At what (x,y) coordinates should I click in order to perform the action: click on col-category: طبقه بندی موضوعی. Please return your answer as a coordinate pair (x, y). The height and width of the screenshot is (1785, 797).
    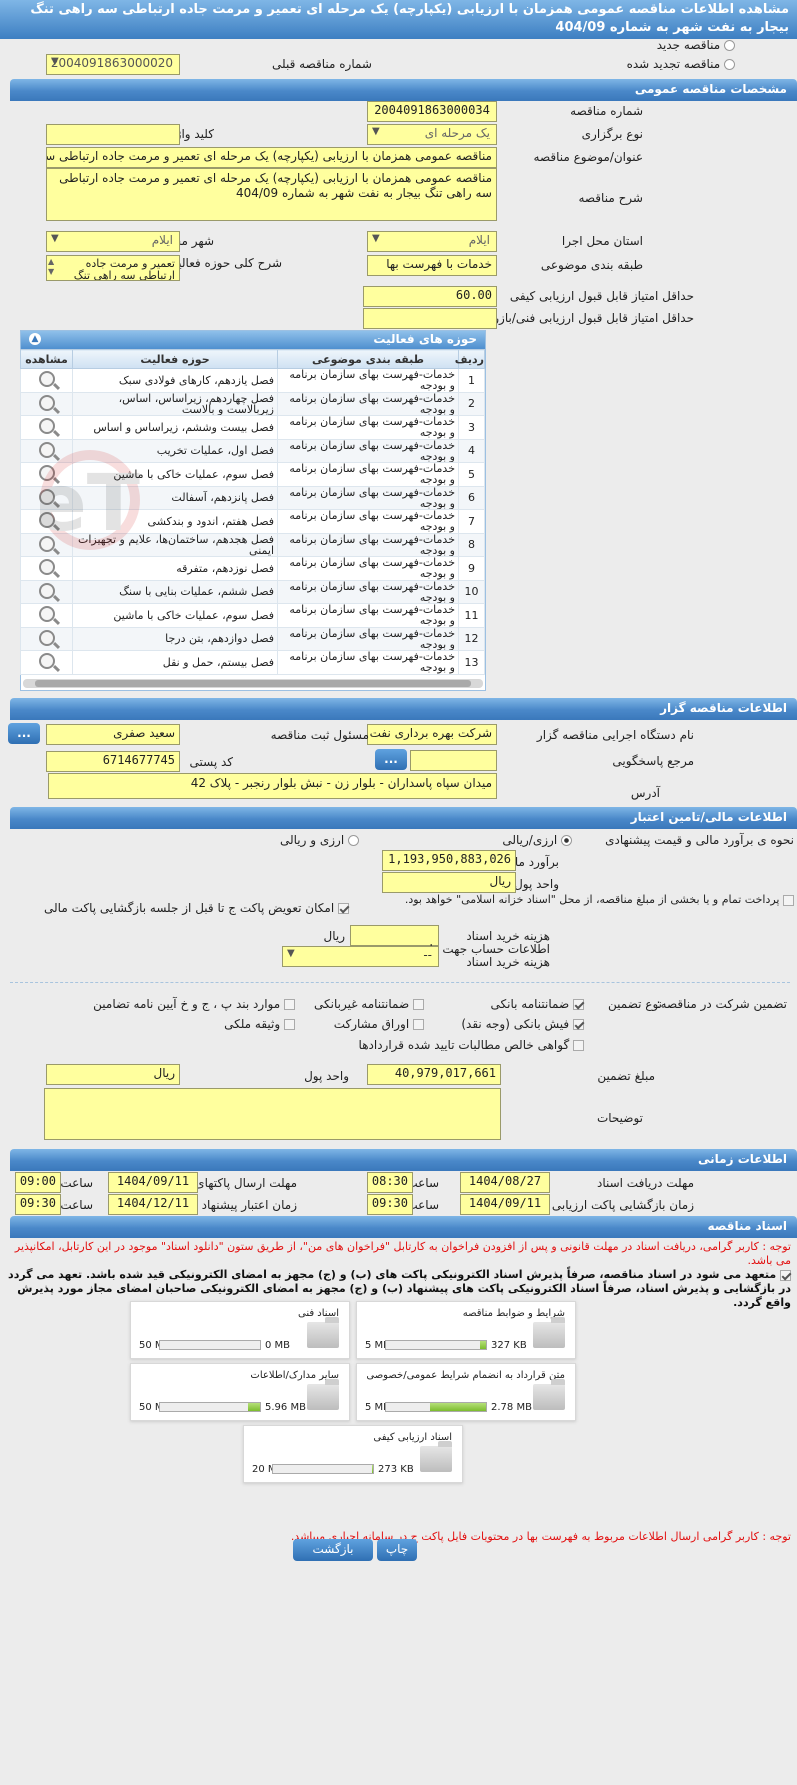
    Looking at the image, I should click on (368, 359).